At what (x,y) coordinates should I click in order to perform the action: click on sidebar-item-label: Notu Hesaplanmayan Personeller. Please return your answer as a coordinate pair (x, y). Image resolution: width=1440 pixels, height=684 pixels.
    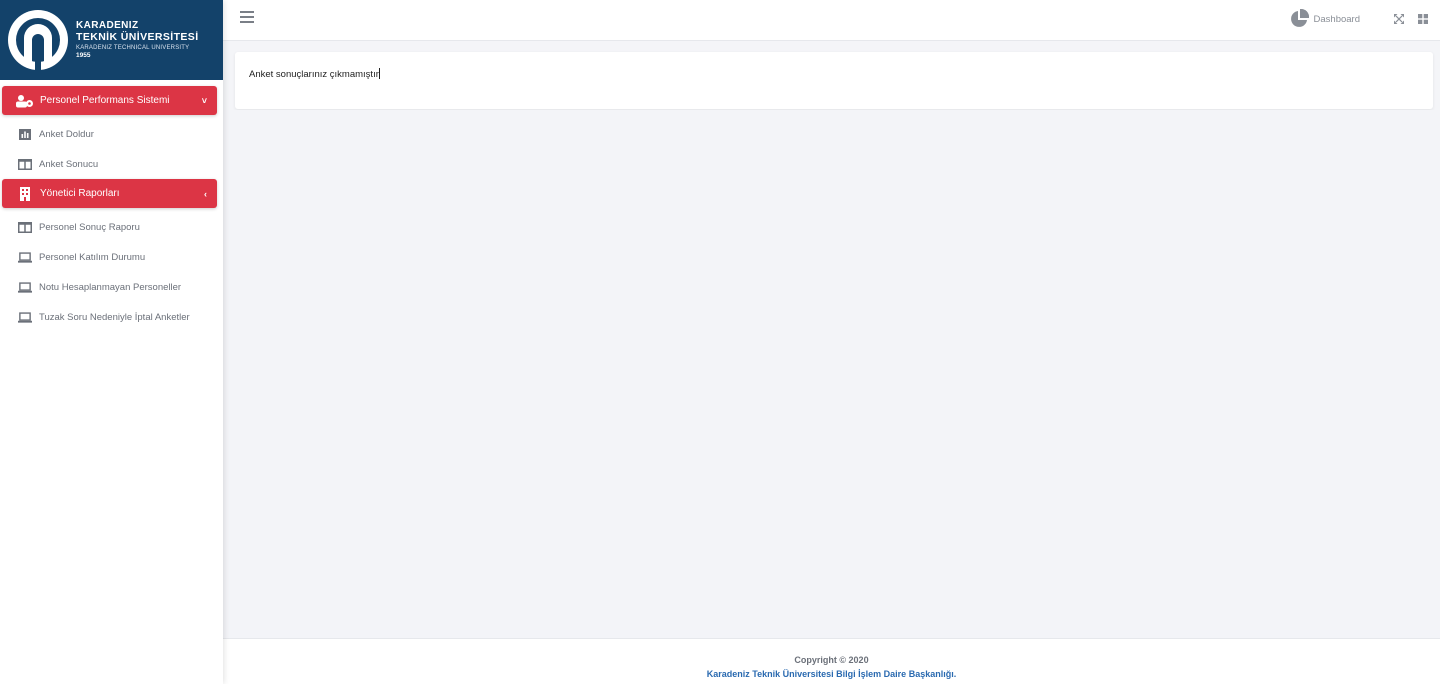
    Looking at the image, I should click on (110, 287).